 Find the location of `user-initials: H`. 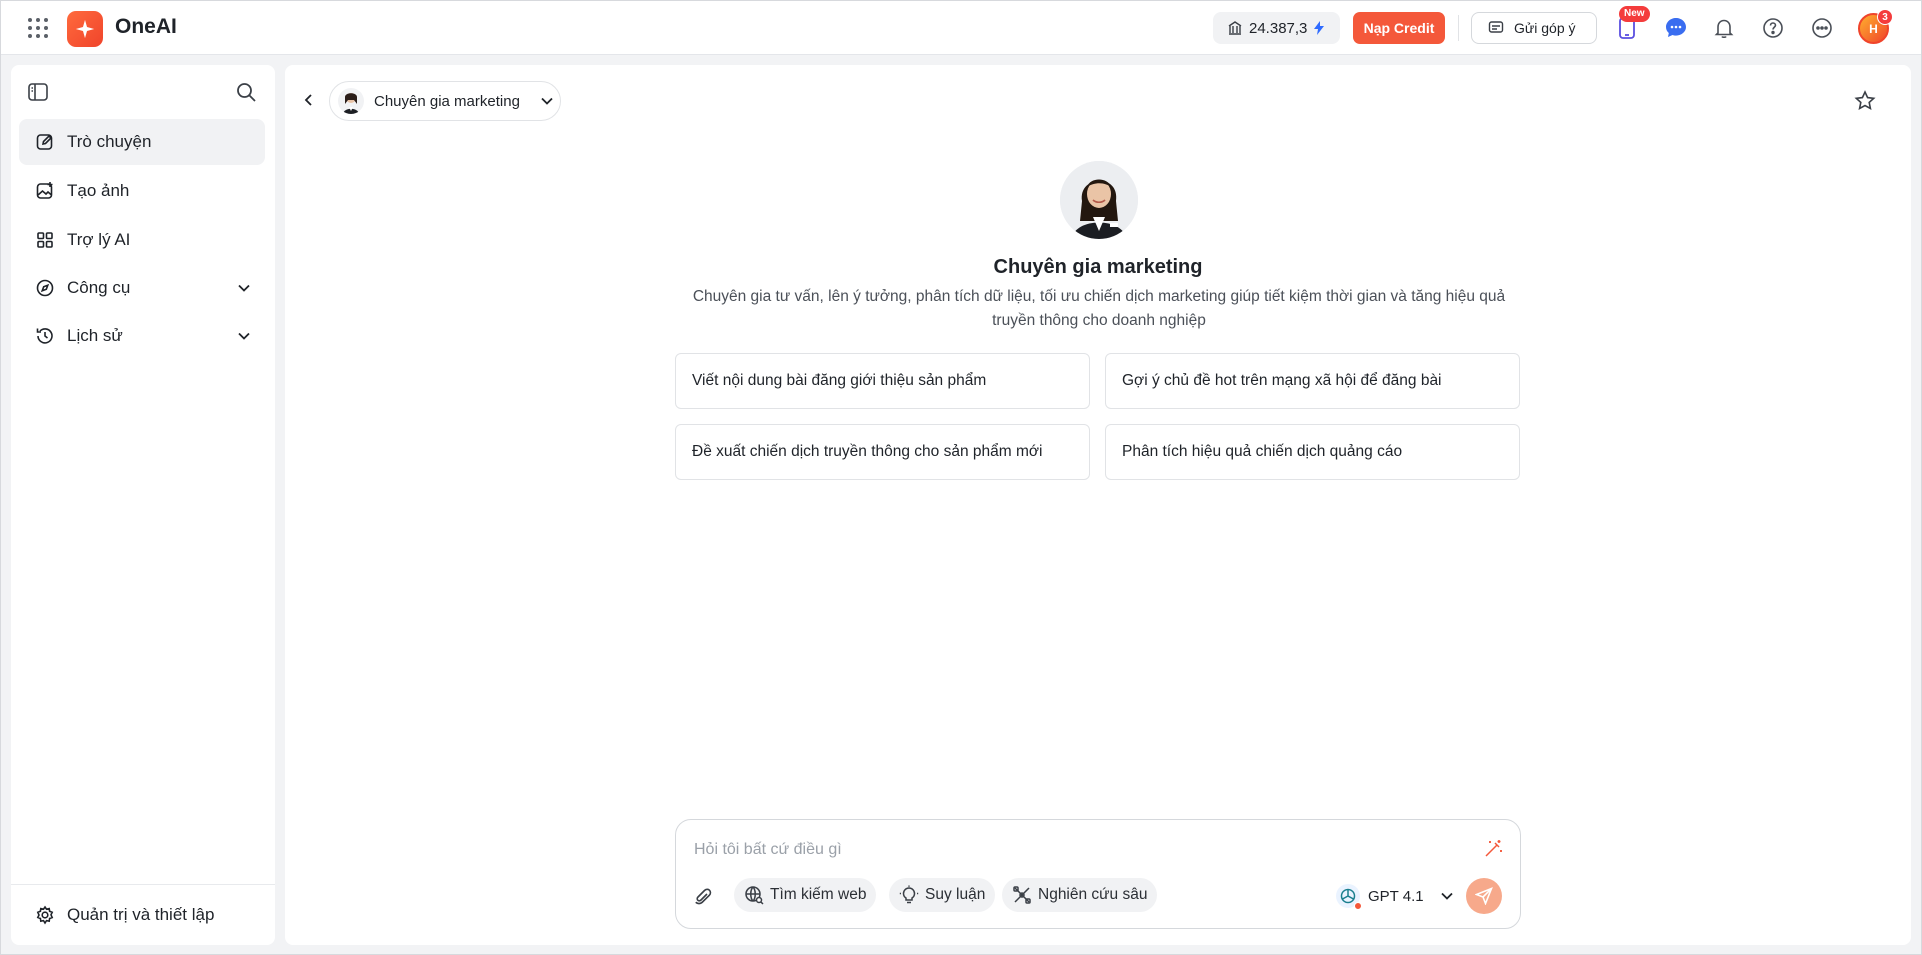

user-initials: H is located at coordinates (1873, 28).